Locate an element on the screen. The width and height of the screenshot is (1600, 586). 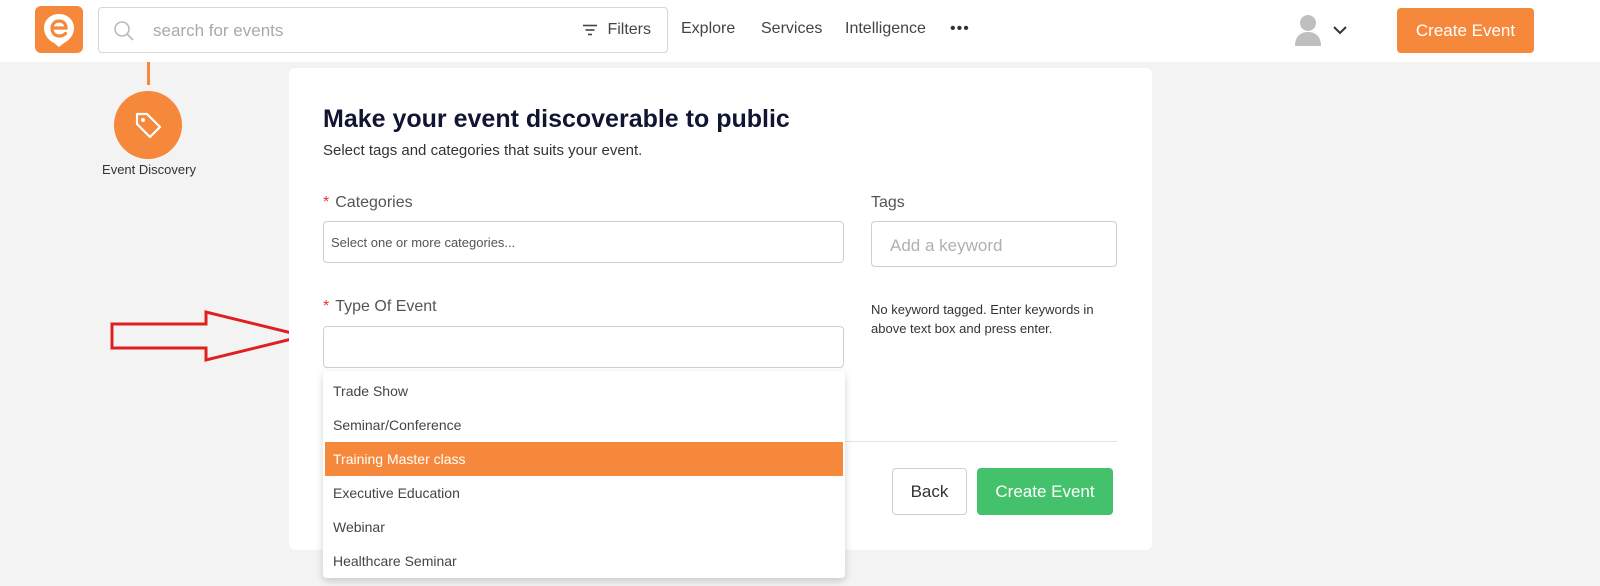
categories-label-text: Categories is located at coordinates (374, 202).